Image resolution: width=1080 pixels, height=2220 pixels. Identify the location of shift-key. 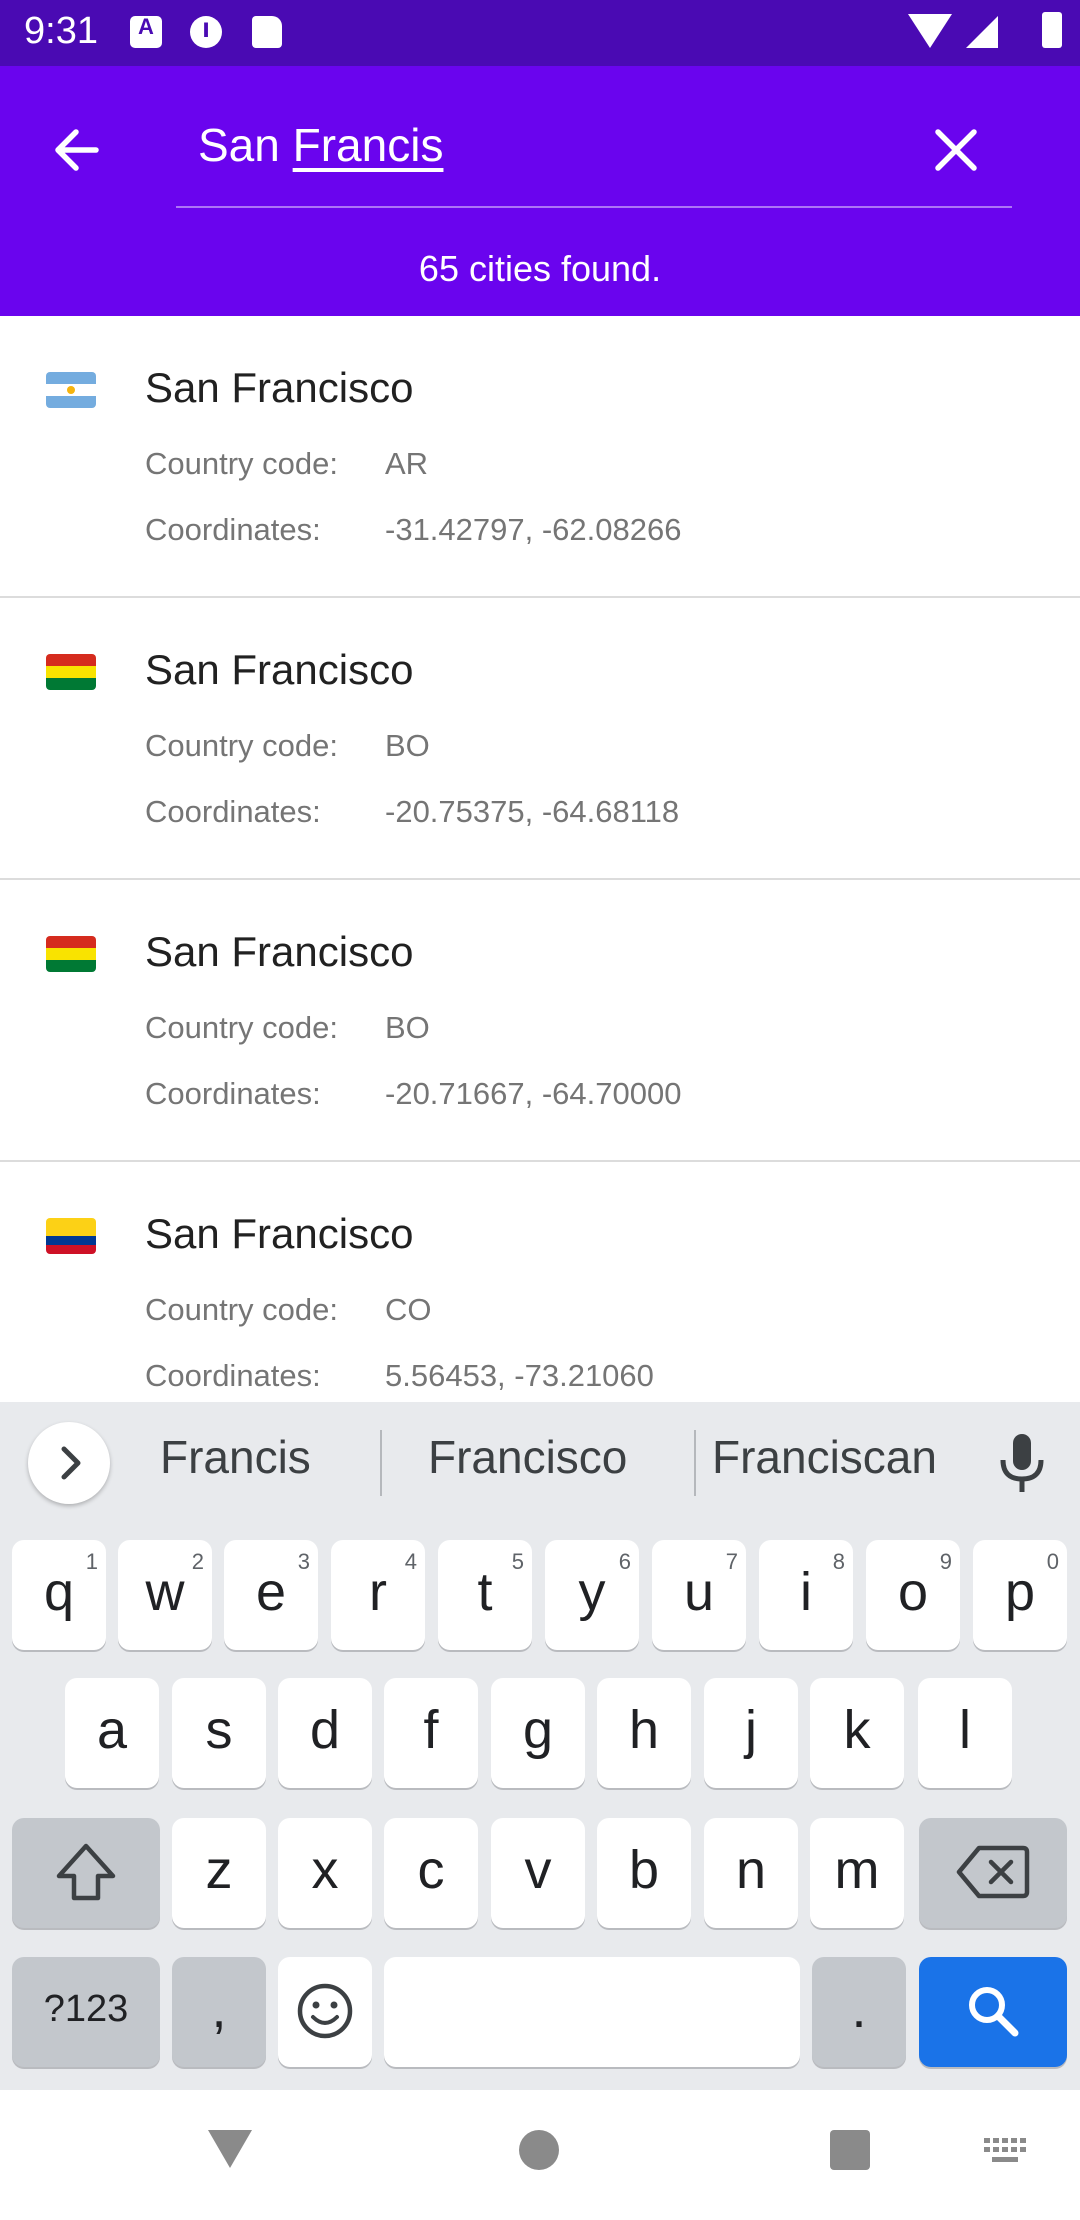
(86, 1873).